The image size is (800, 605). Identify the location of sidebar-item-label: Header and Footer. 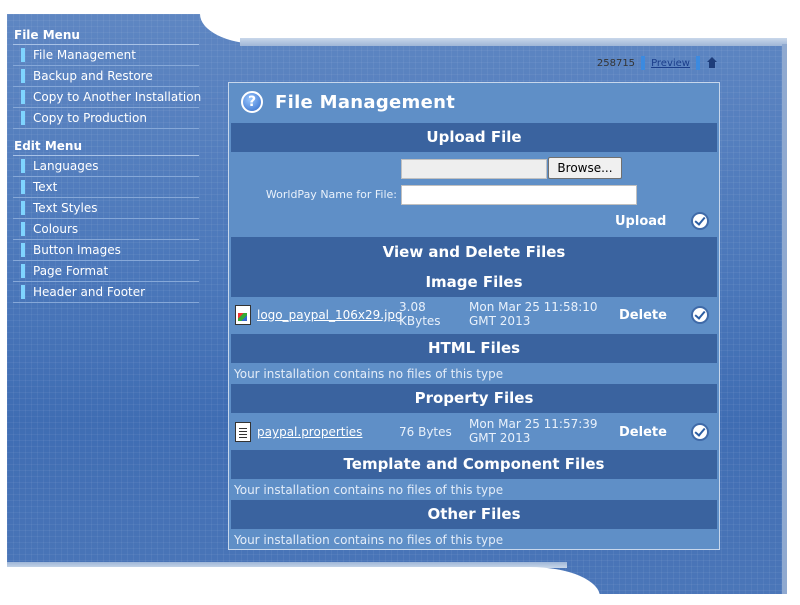
(89, 292).